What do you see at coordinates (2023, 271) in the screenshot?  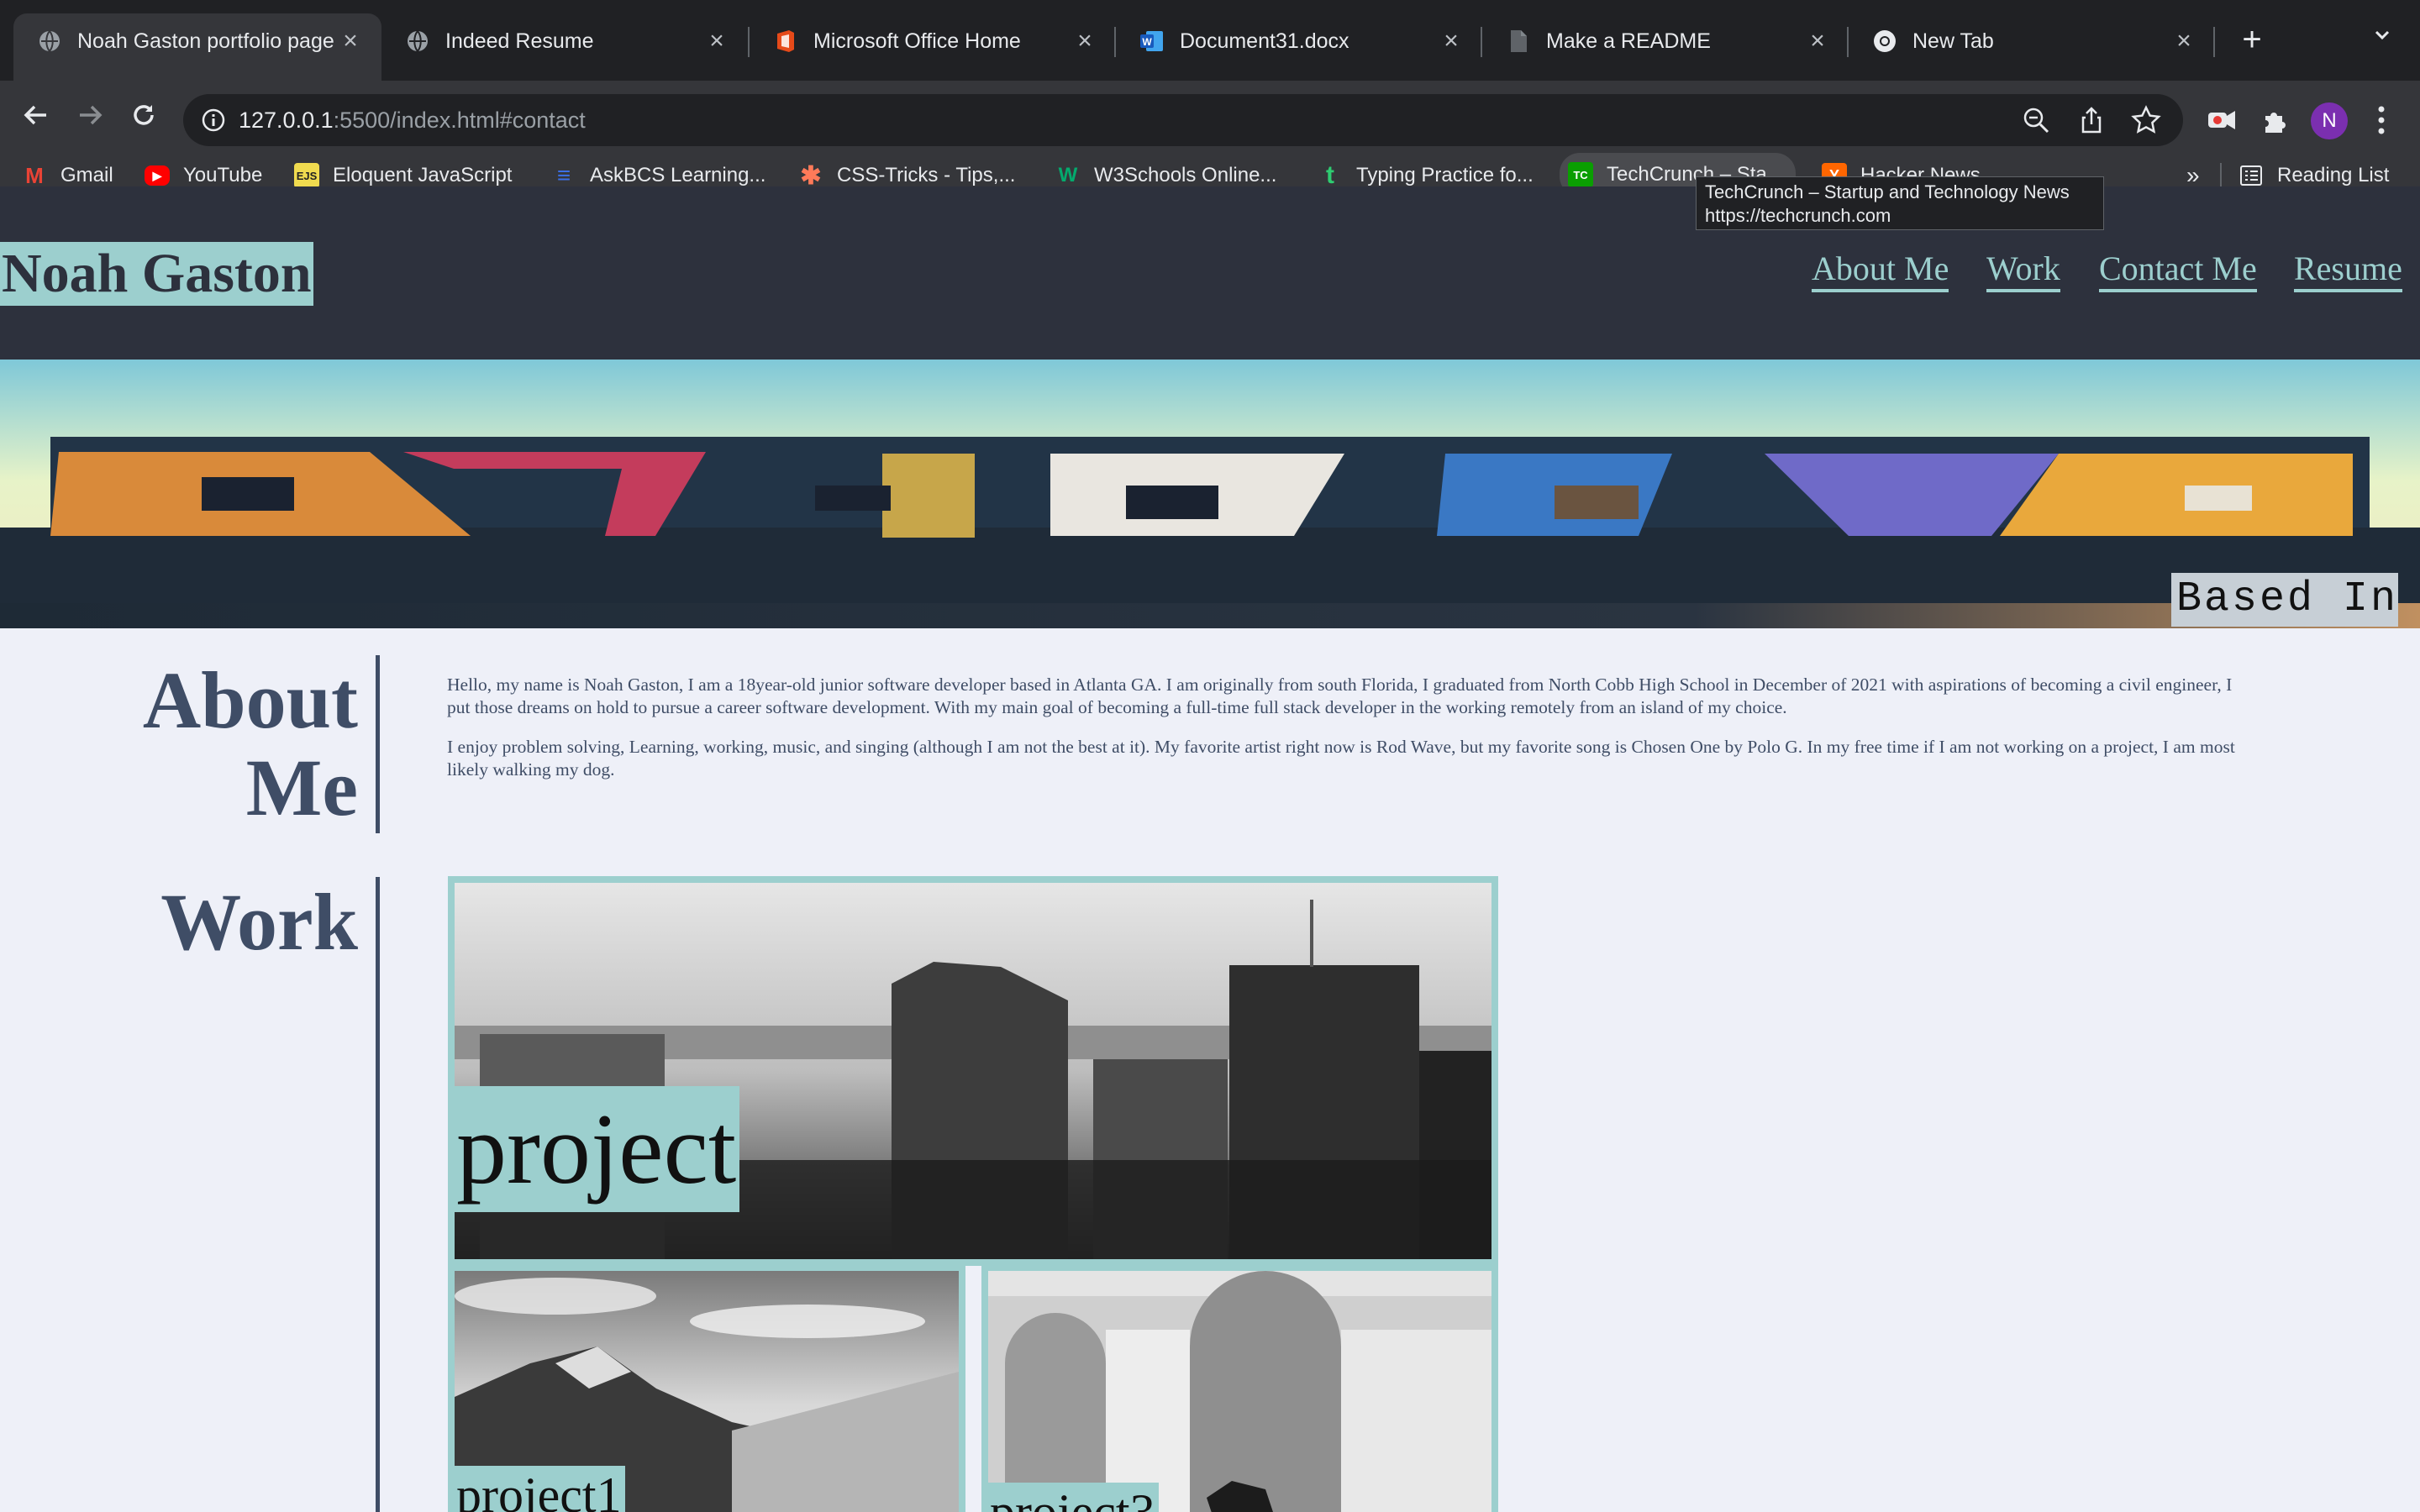 I see `nav-work: Work` at bounding box center [2023, 271].